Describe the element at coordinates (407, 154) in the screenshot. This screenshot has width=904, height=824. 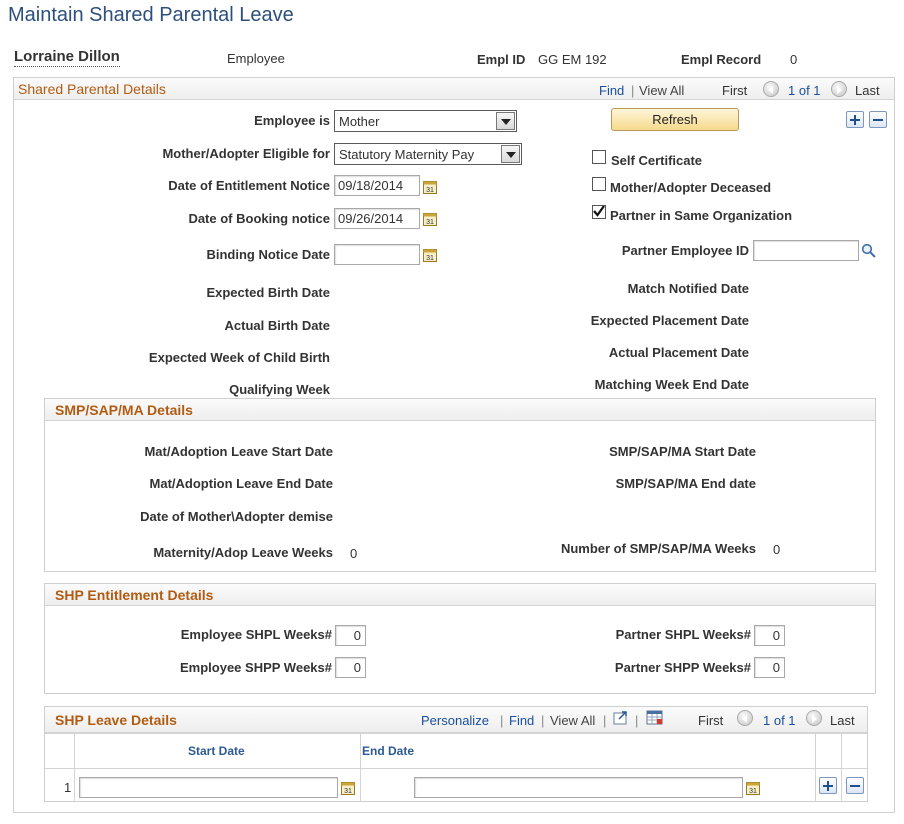
I see `eligible-value: Statutory Maternity Pay` at that location.